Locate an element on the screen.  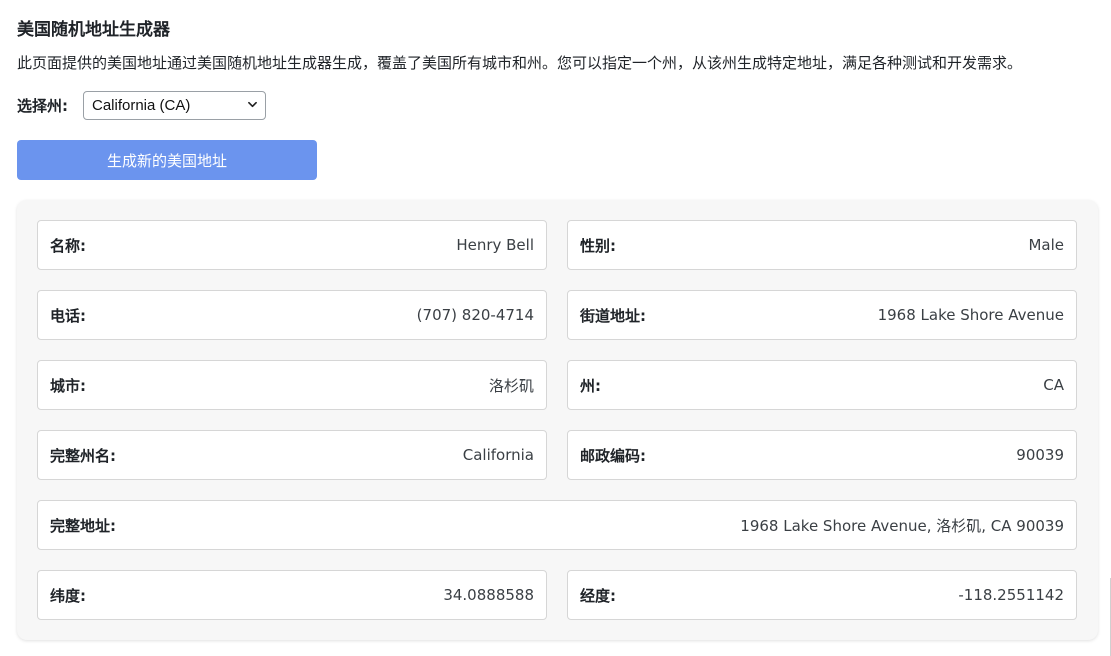
state-select-value: California (CA) is located at coordinates (141, 105).